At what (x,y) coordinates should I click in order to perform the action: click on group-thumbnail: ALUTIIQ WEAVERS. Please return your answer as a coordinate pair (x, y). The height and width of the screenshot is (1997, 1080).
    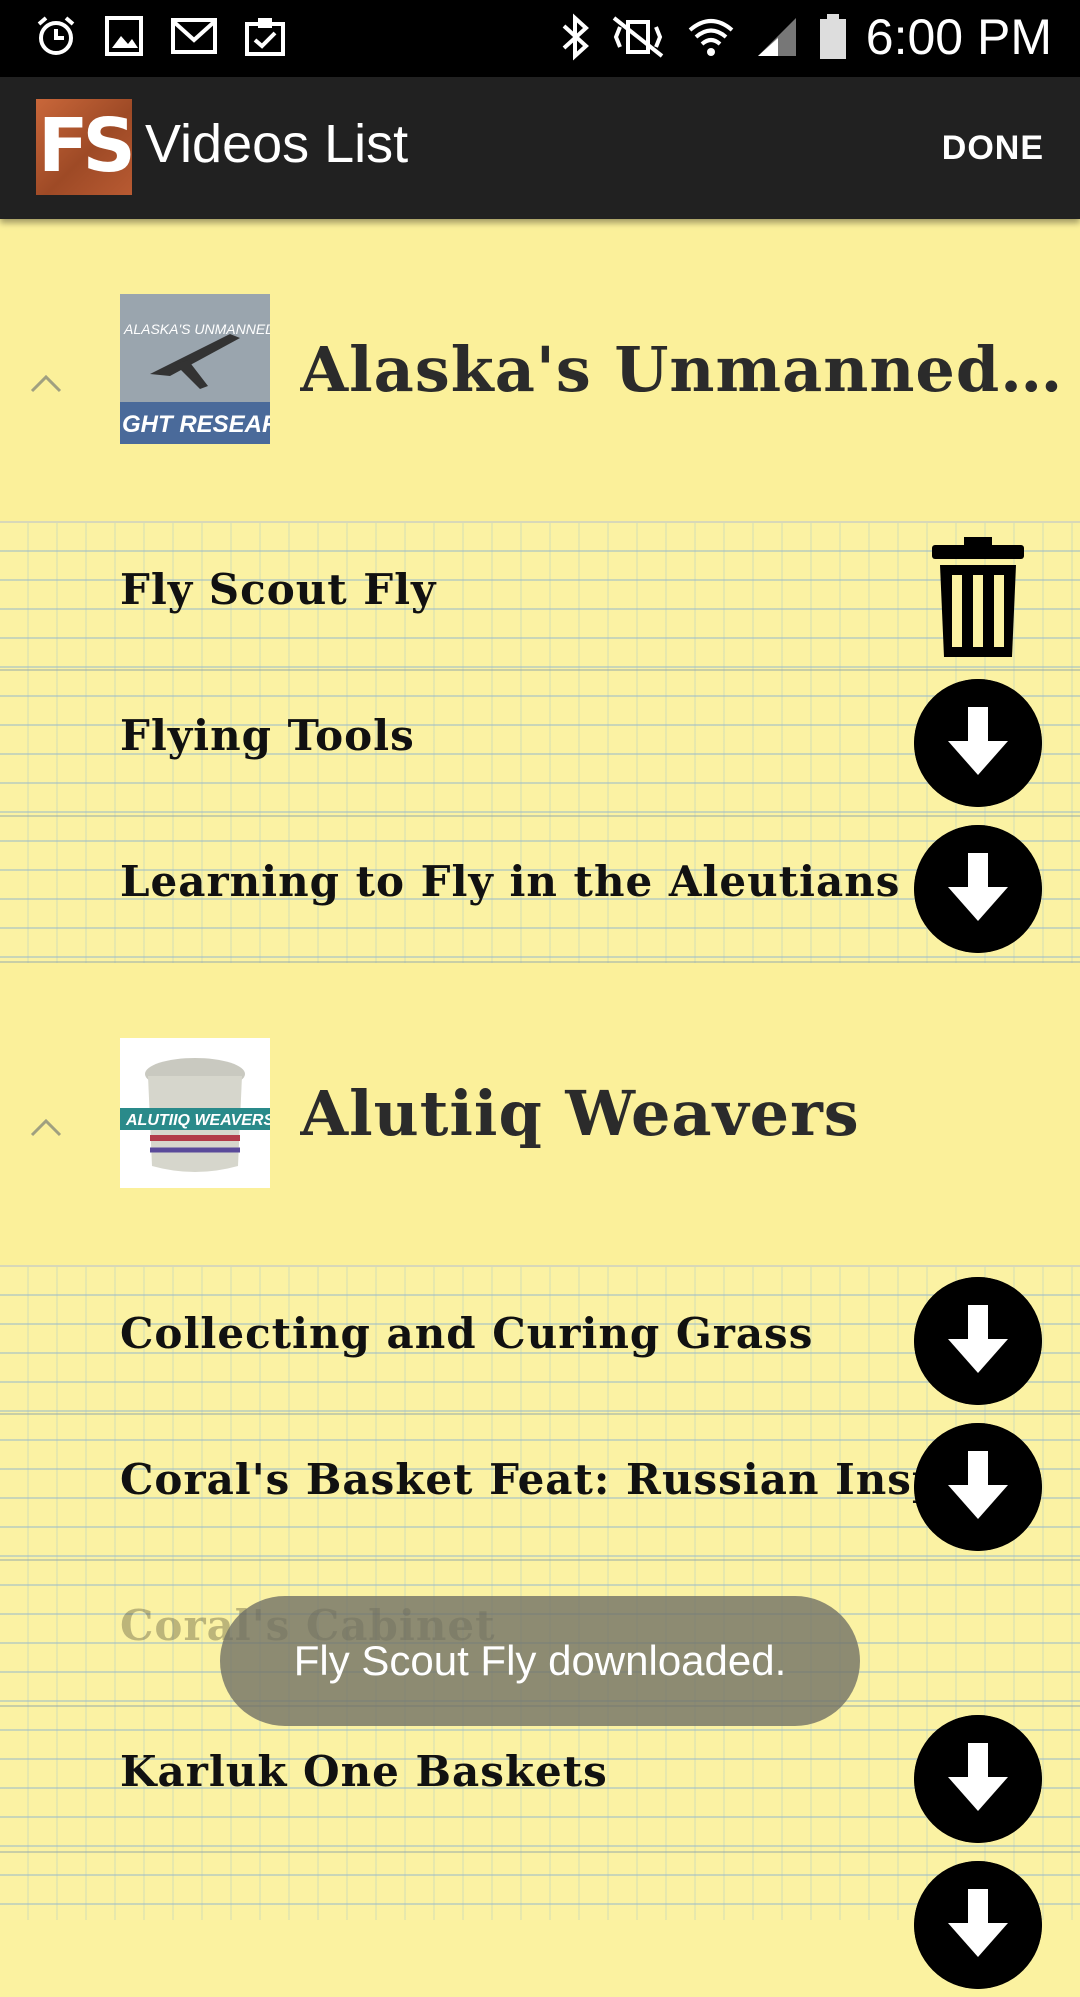
    Looking at the image, I should click on (197, 1113).